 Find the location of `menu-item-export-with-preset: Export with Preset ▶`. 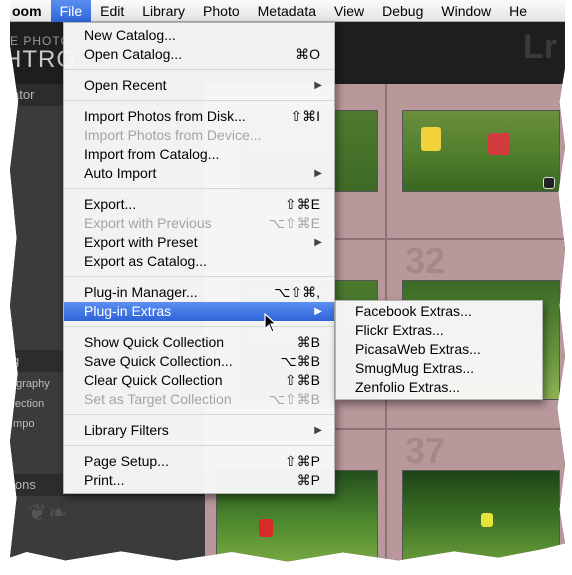

menu-item-export-with-preset: Export with Preset ▶ is located at coordinates (199, 242).